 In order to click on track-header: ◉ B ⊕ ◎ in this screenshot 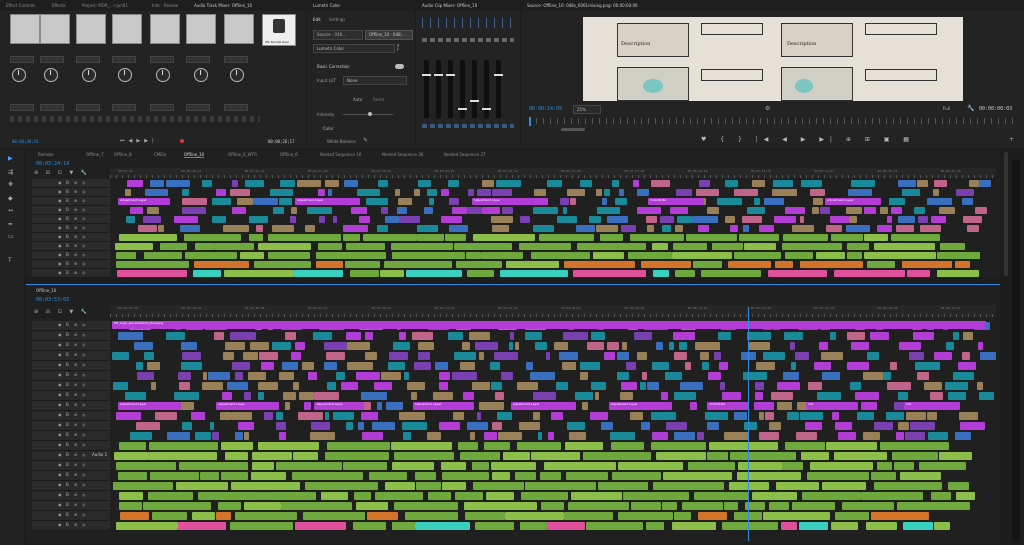, I will do `click(71, 237)`.